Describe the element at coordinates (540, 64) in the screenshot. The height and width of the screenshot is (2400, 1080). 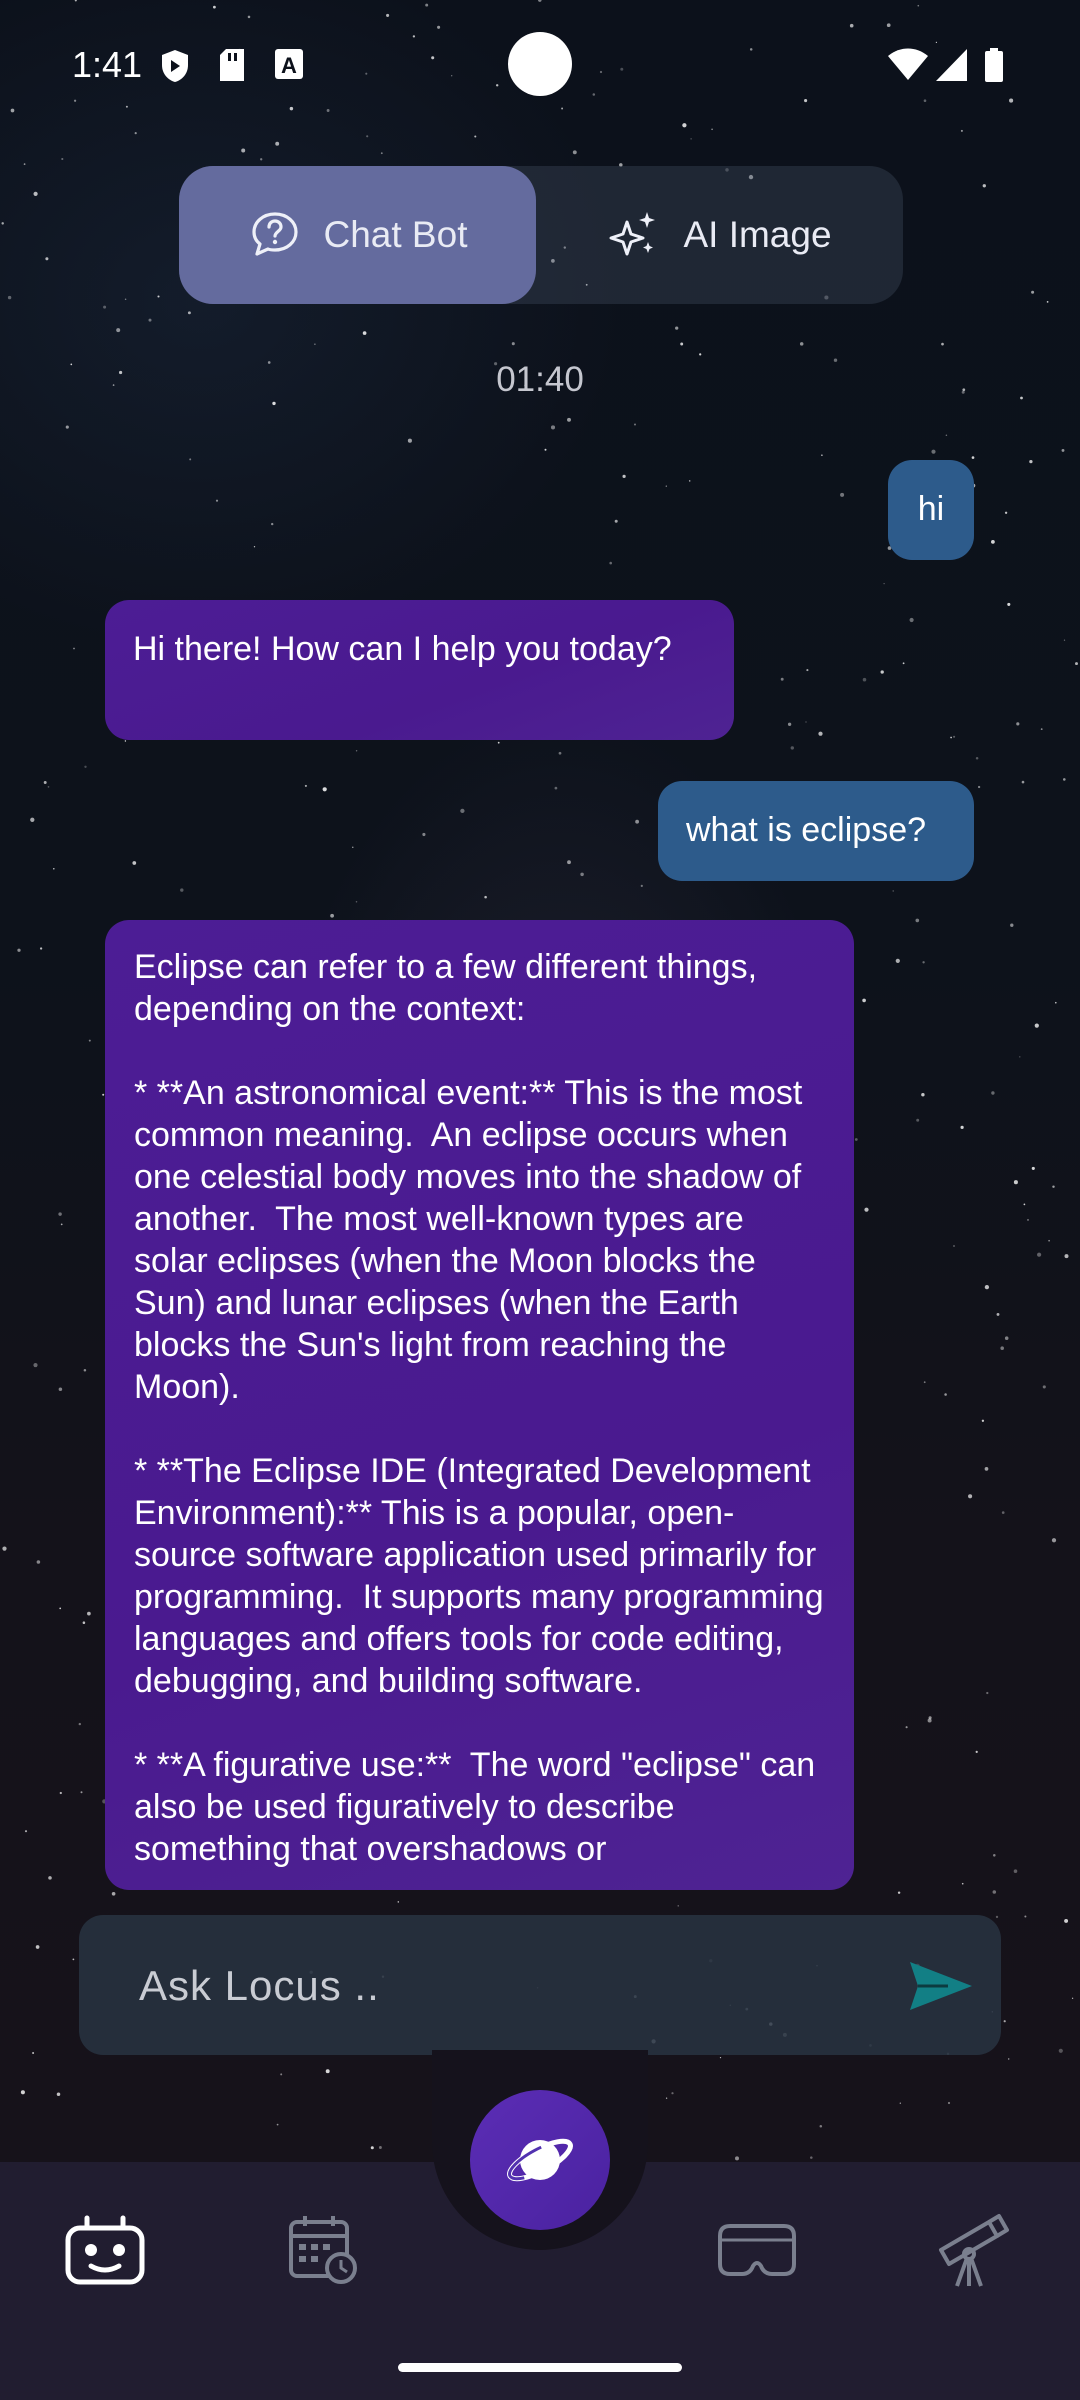
I see `front-camera` at that location.